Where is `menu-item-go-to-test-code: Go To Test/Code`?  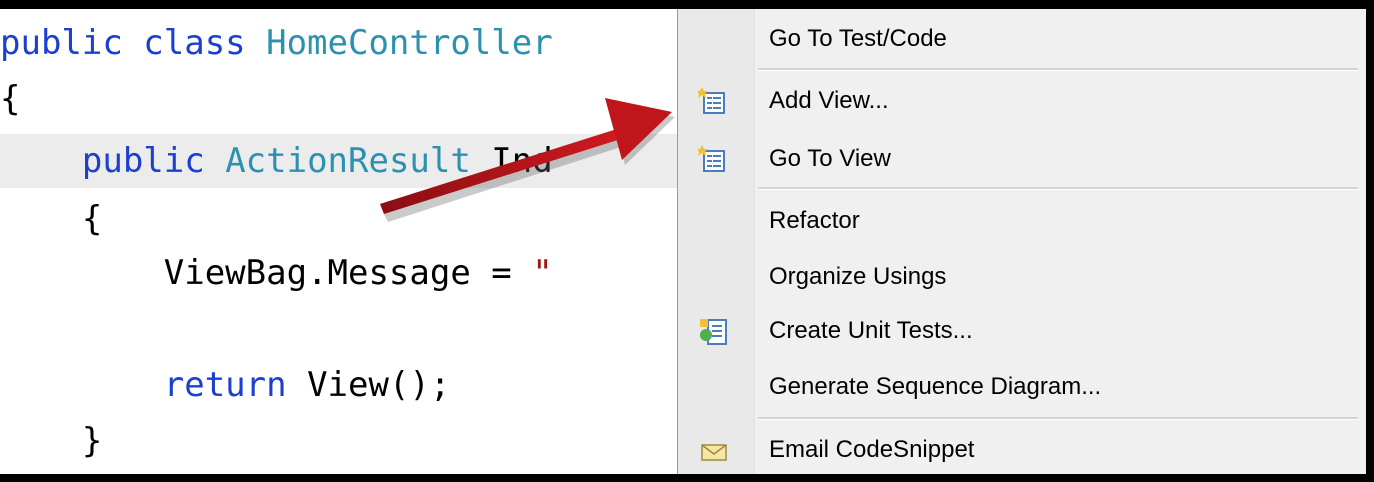 menu-item-go-to-test-code: Go To Test/Code is located at coordinates (1022, 39).